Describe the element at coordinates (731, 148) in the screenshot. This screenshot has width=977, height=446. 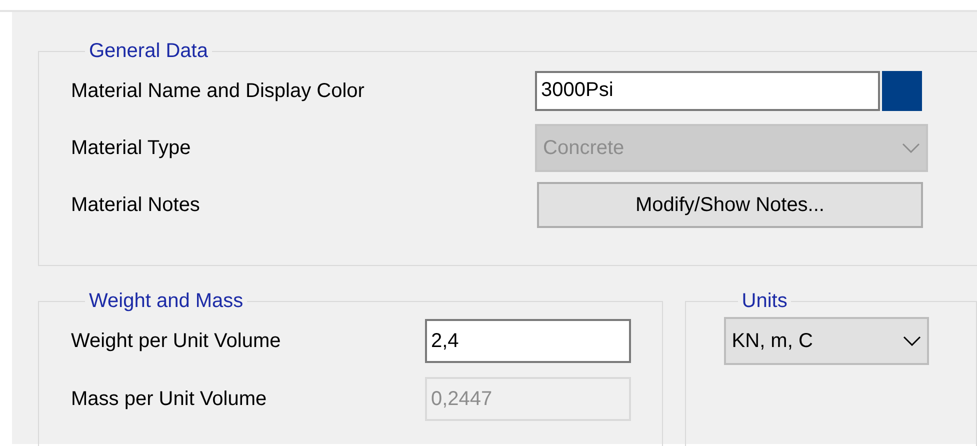
I see `dropdown: Concrete` at that location.